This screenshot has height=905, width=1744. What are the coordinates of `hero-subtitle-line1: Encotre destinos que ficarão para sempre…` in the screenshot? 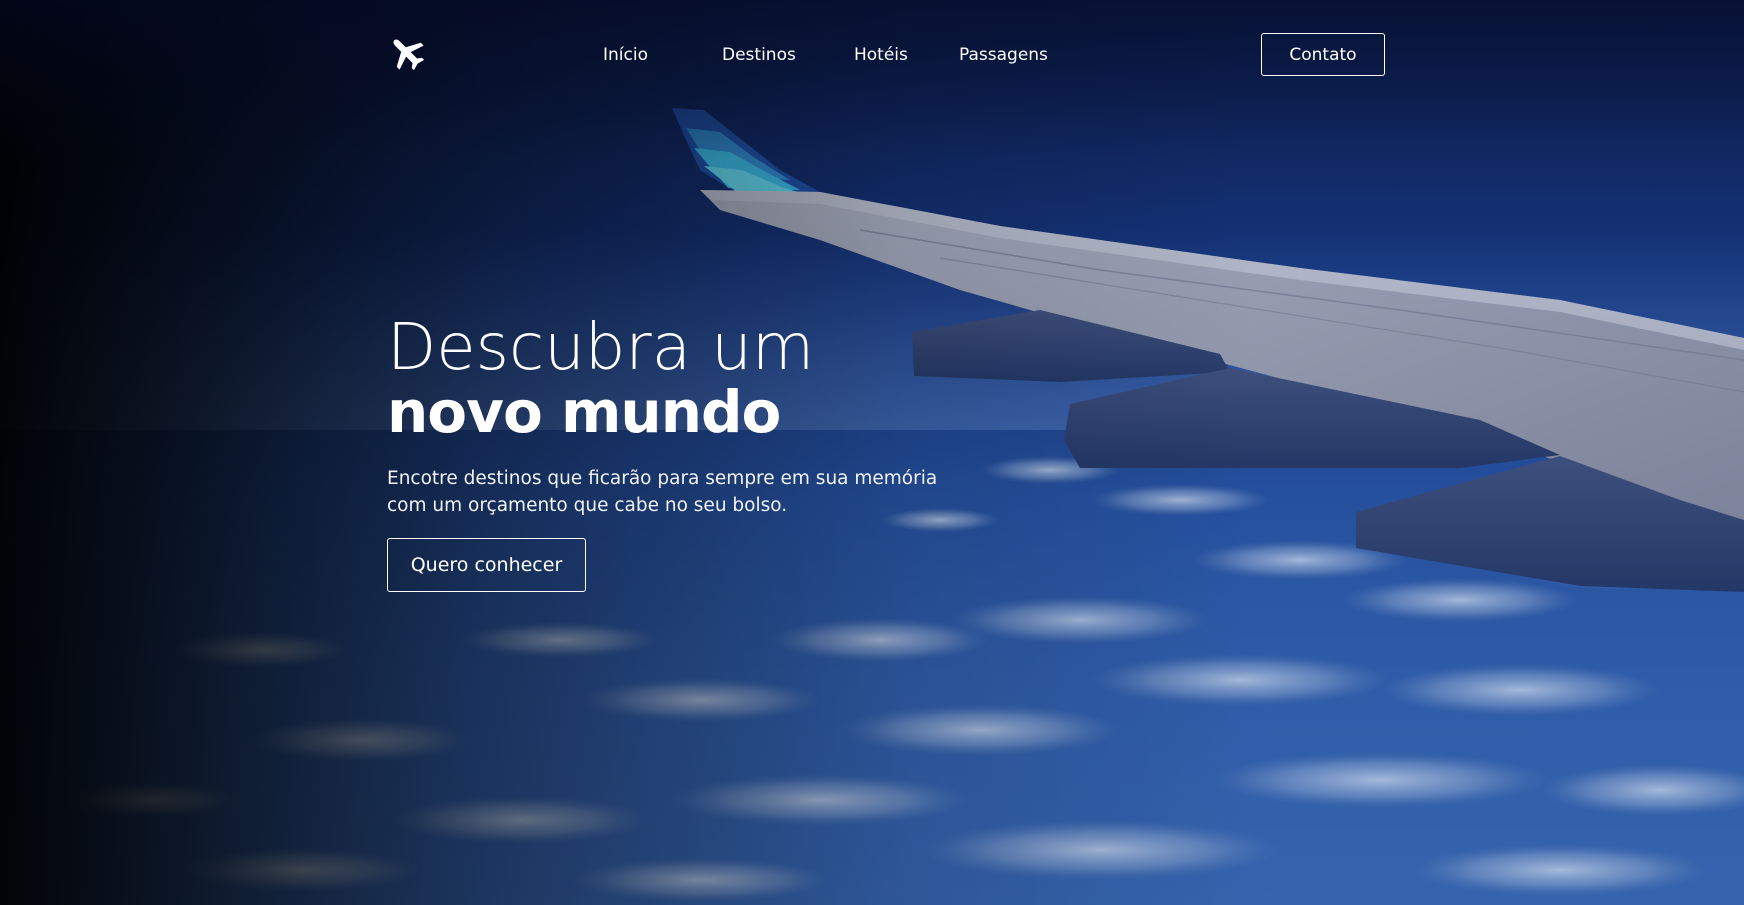 It's located at (662, 478).